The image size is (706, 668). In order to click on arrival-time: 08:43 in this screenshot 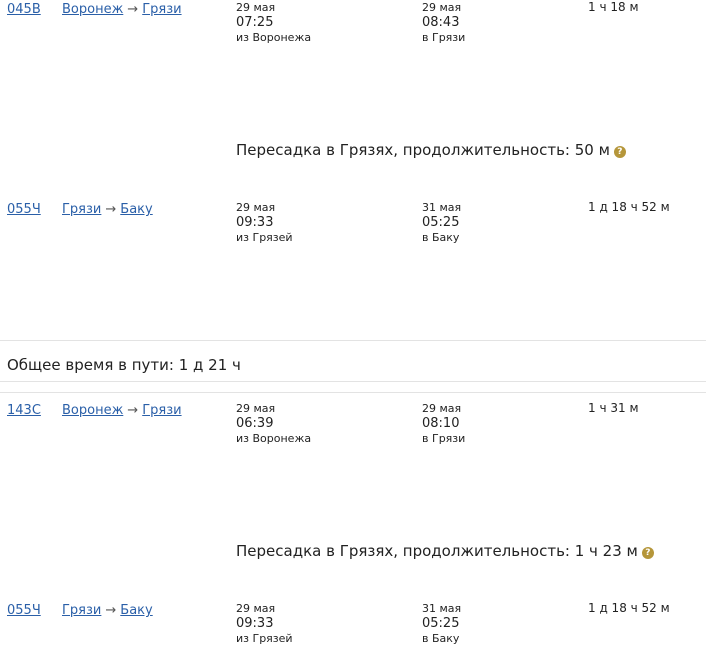, I will do `click(441, 22)`.